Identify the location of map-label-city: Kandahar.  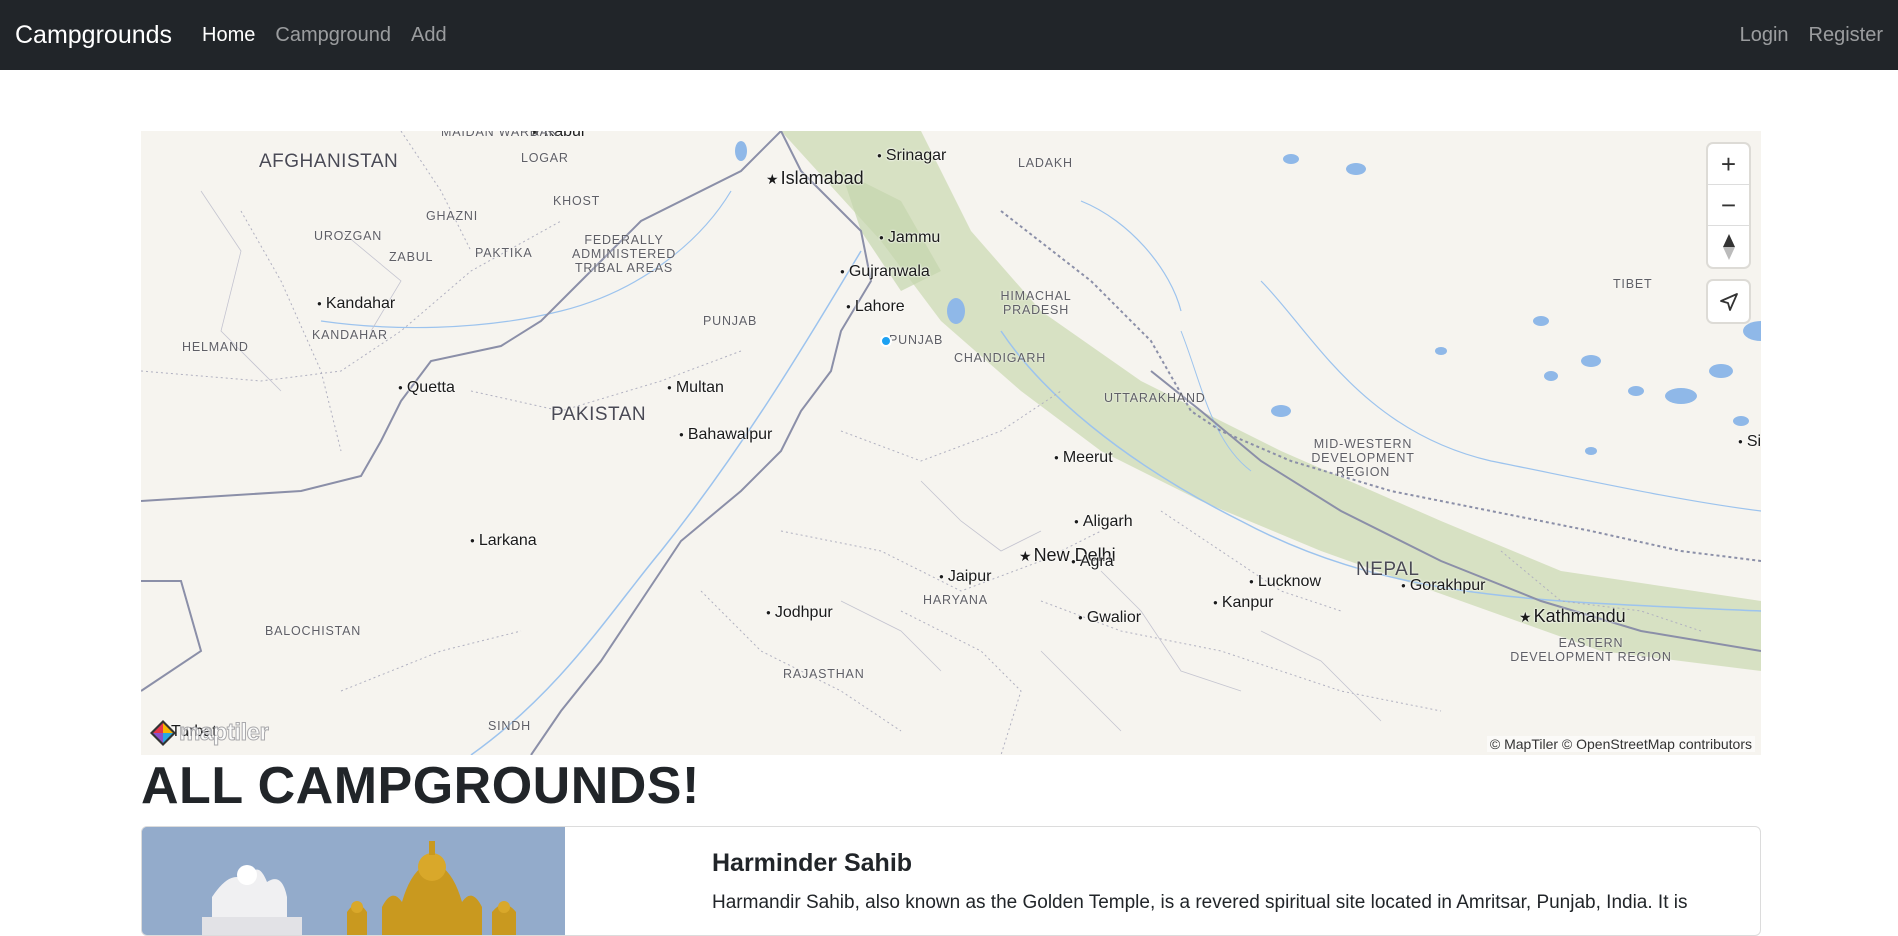
(356, 304).